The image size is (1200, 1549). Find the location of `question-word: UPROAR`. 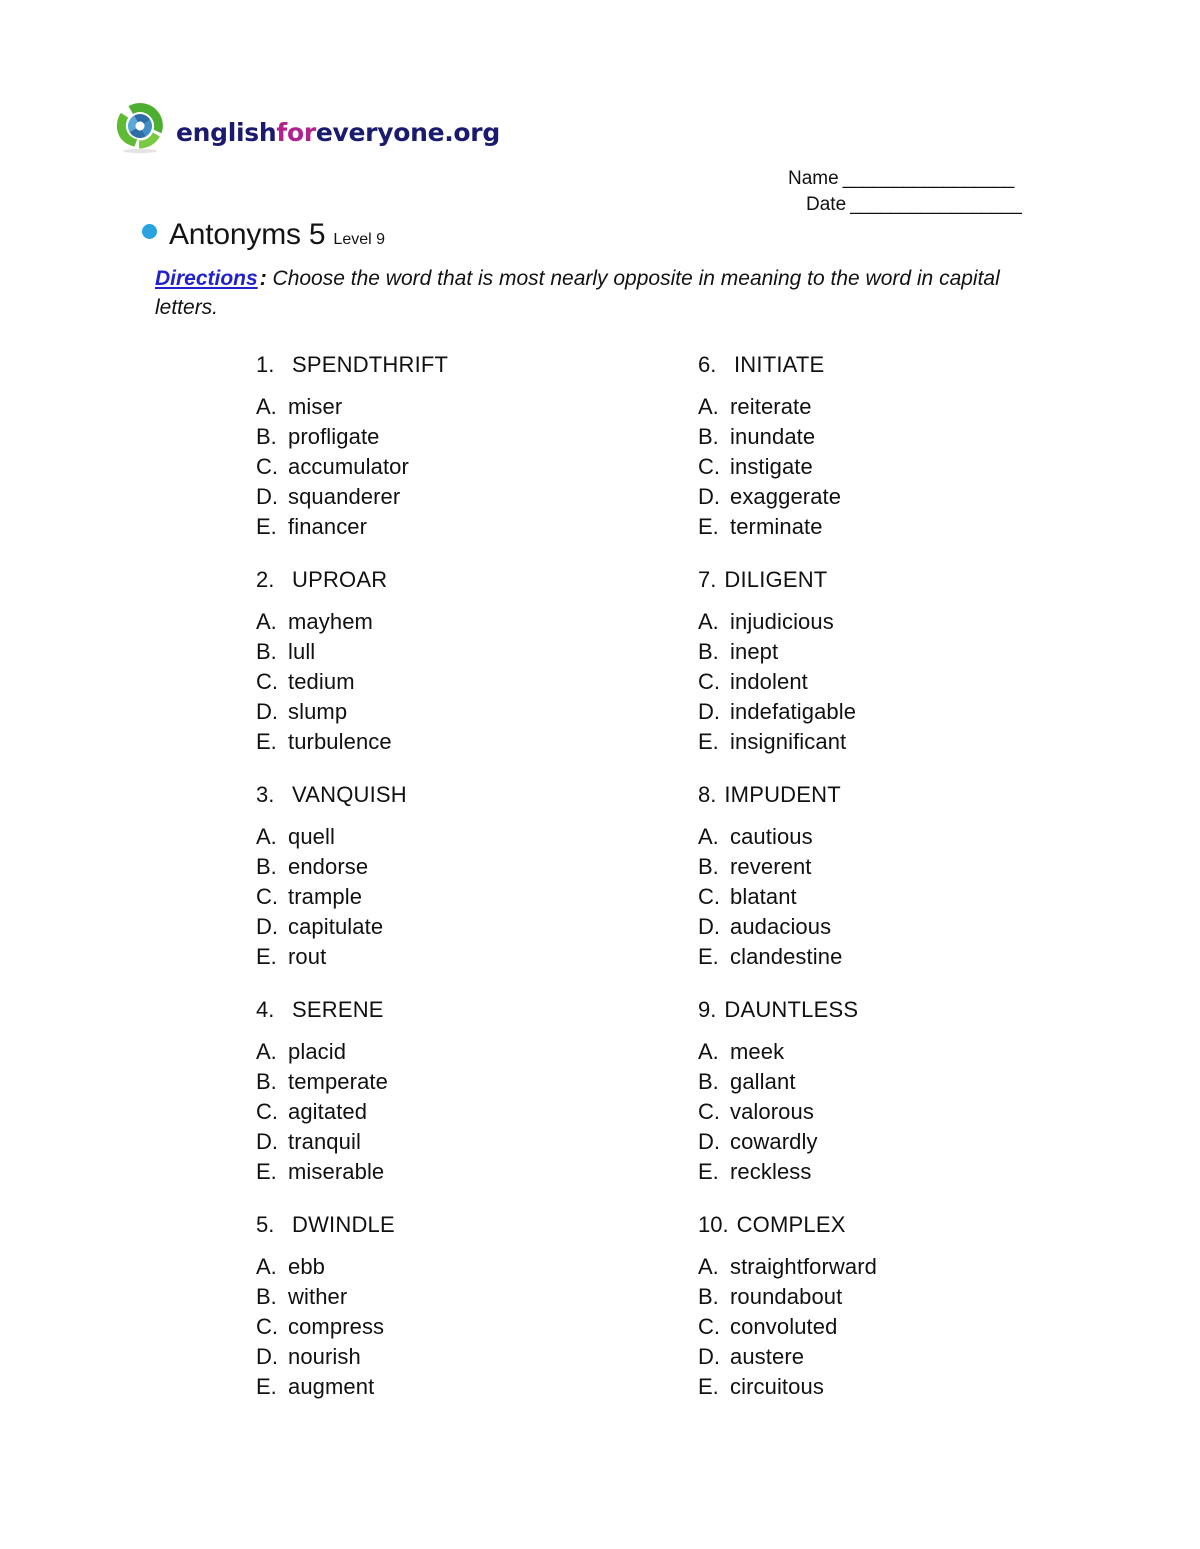

question-word: UPROAR is located at coordinates (340, 579).